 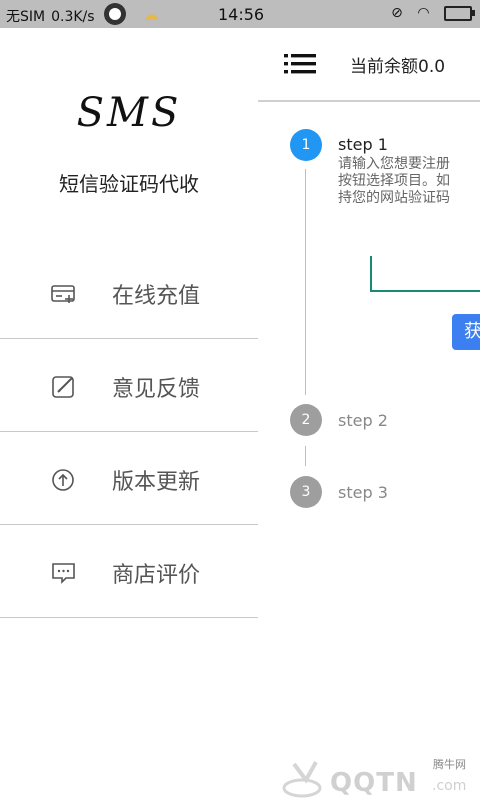 I want to click on menu-item-rate: 商店评价, so click(x=129, y=571).